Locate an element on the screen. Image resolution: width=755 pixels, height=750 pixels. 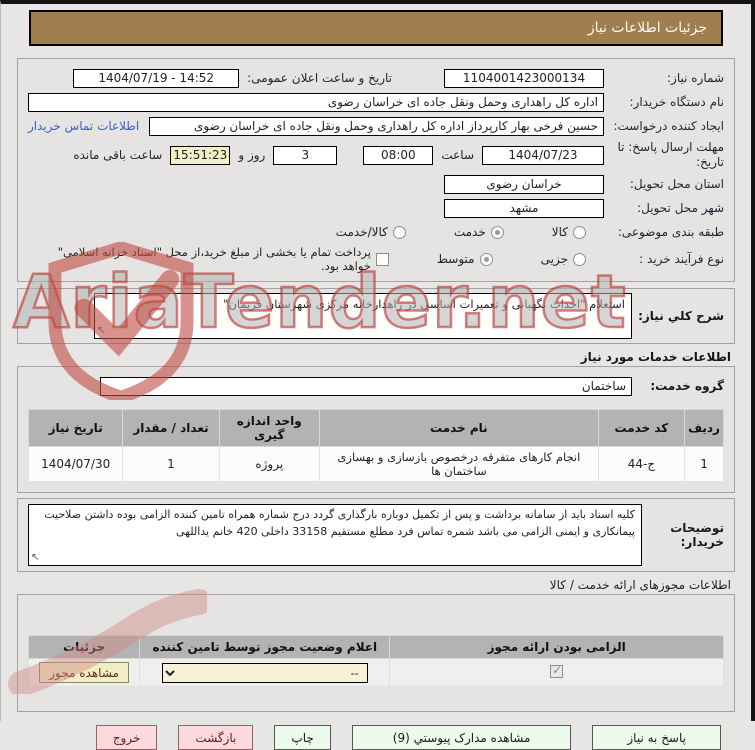
service-group-label: گروه خدمت: is located at coordinates (687, 386).